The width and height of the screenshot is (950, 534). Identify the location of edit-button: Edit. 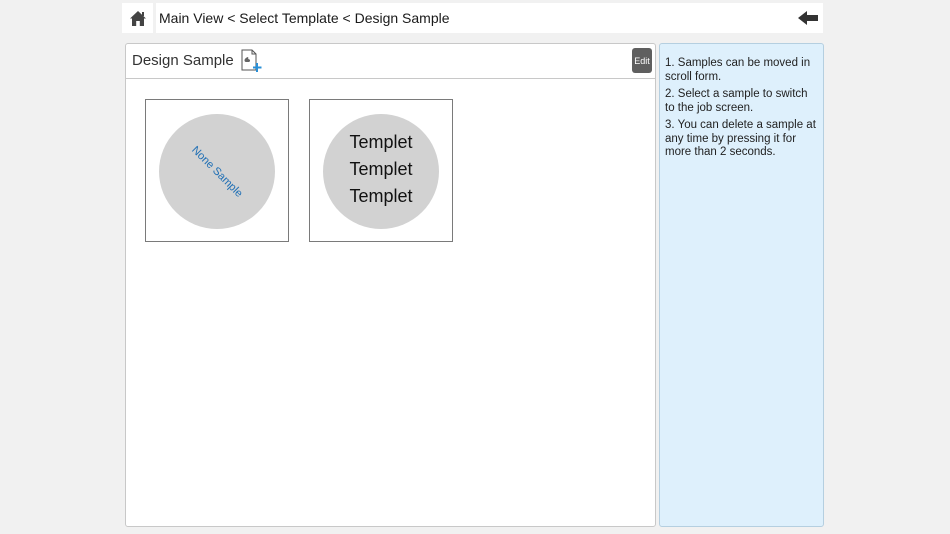
(642, 60).